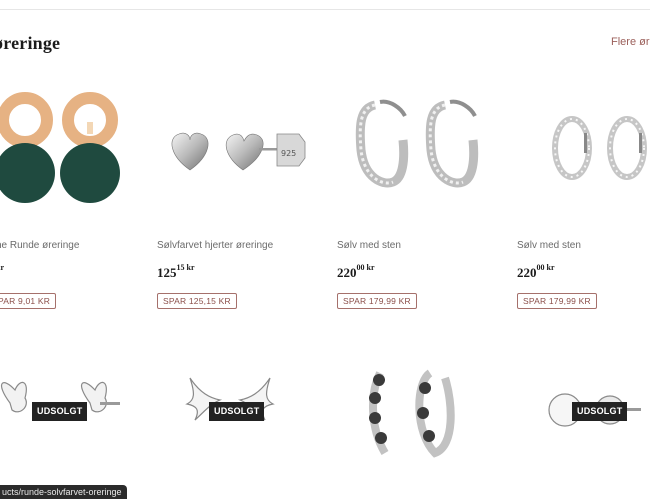 The image size is (650, 500). Describe the element at coordinates (582, 160) in the screenshot. I see `product-image-hoop-earrings-small` at that location.